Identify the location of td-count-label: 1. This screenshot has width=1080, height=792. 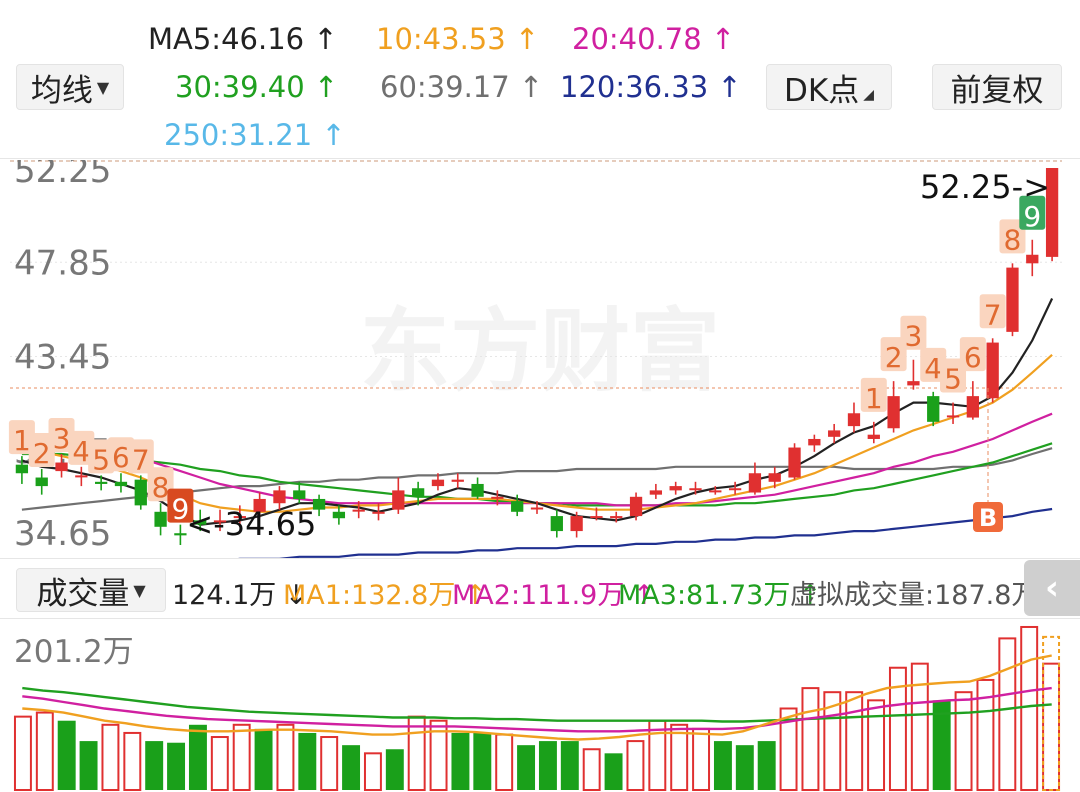
(874, 398).